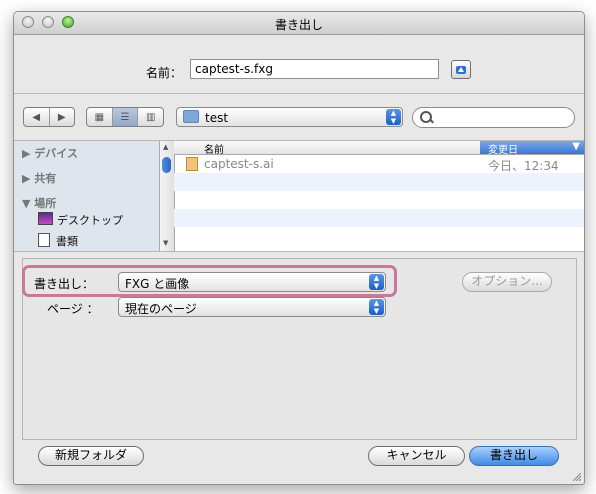 The width and height of the screenshot is (596, 494). What do you see at coordinates (379, 148) in the screenshot?
I see `column-header: 名前 変更日 ▼` at bounding box center [379, 148].